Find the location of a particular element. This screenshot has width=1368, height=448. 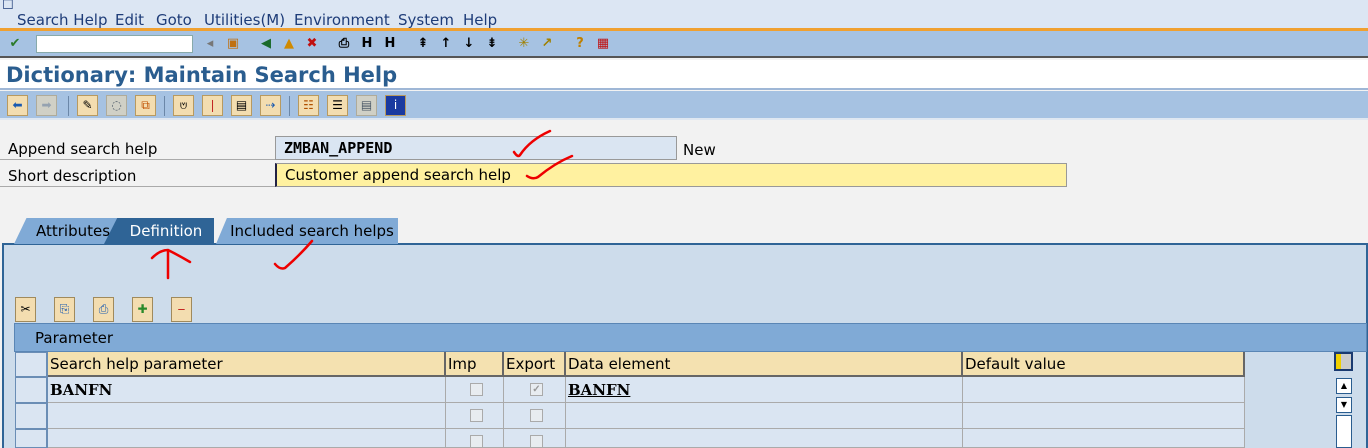

column-header-export: Export is located at coordinates (535, 364).